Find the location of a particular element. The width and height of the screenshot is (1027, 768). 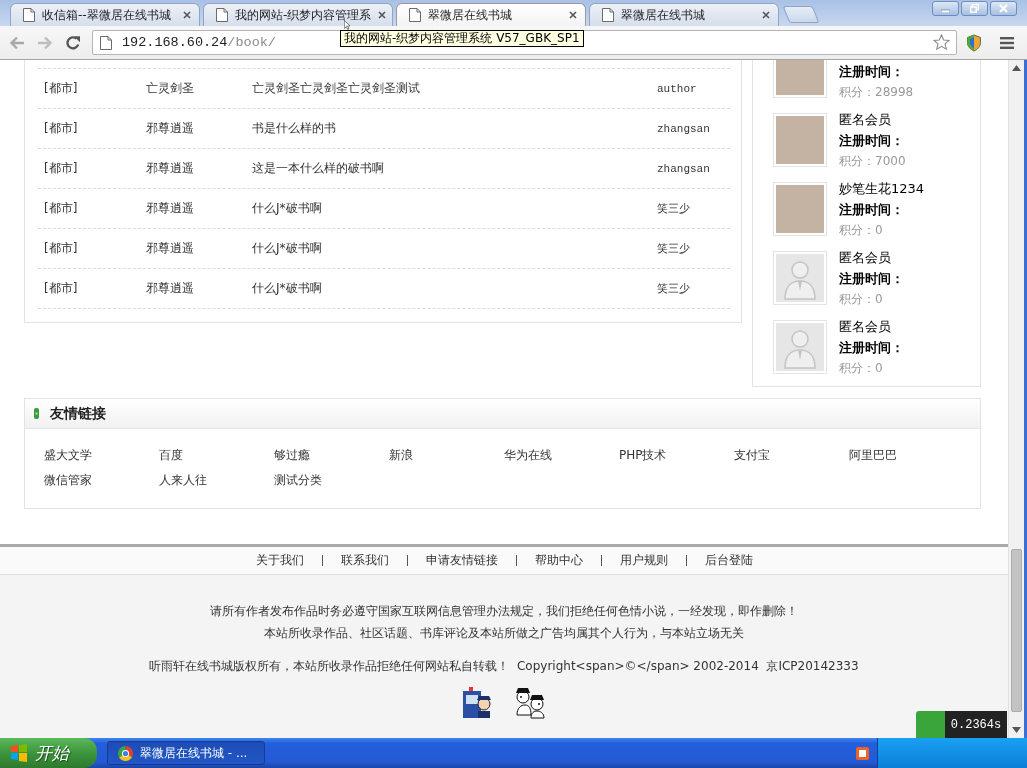

notice-text: 请所有作者发布作品时务必遵守国家互联网信息管理办法规定，我们拒绝任何色情小说，一经发现，即作删除！ is located at coordinates (504, 611).